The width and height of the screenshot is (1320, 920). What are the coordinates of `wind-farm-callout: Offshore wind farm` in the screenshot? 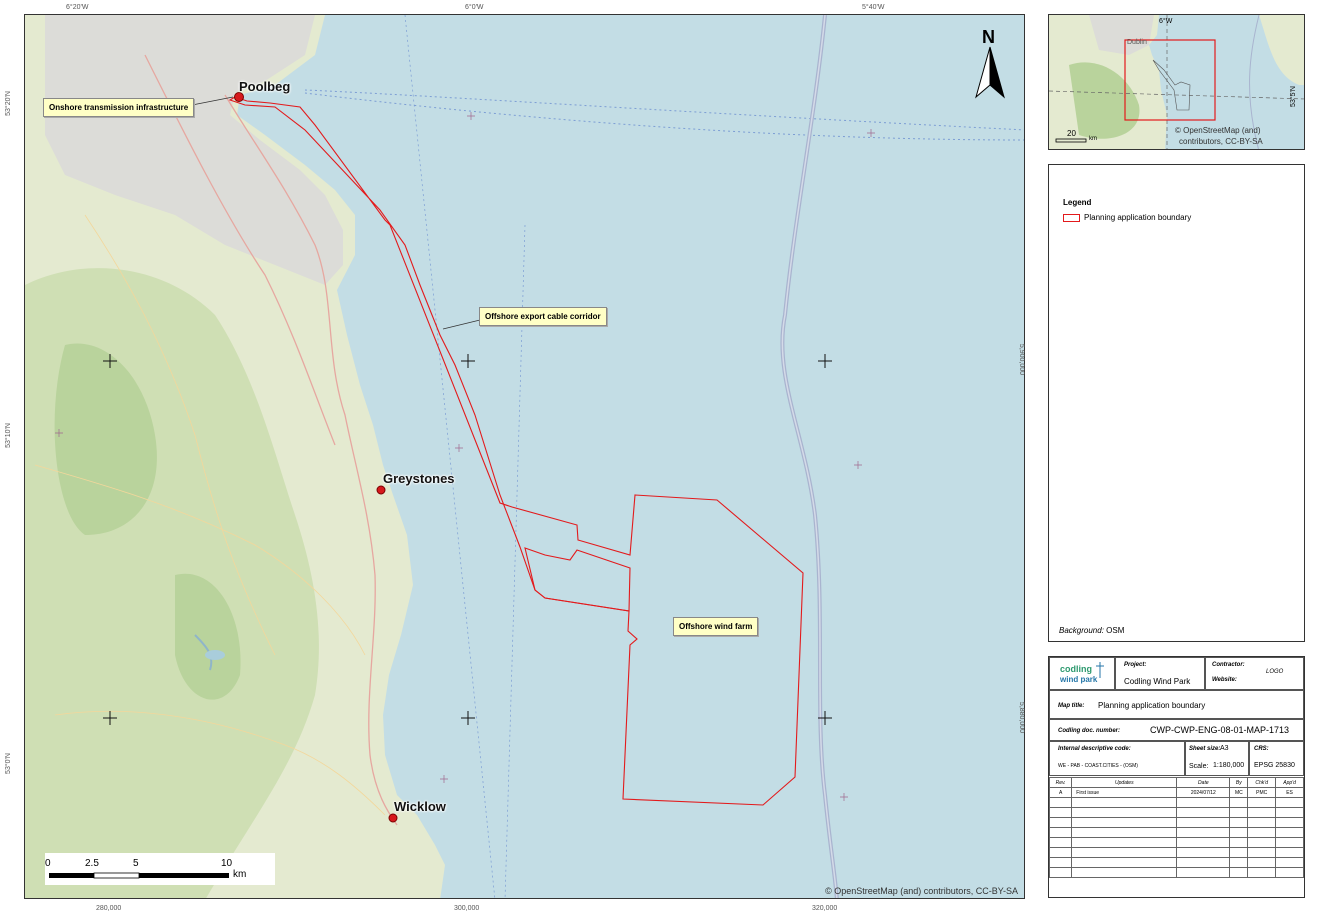 It's located at (716, 626).